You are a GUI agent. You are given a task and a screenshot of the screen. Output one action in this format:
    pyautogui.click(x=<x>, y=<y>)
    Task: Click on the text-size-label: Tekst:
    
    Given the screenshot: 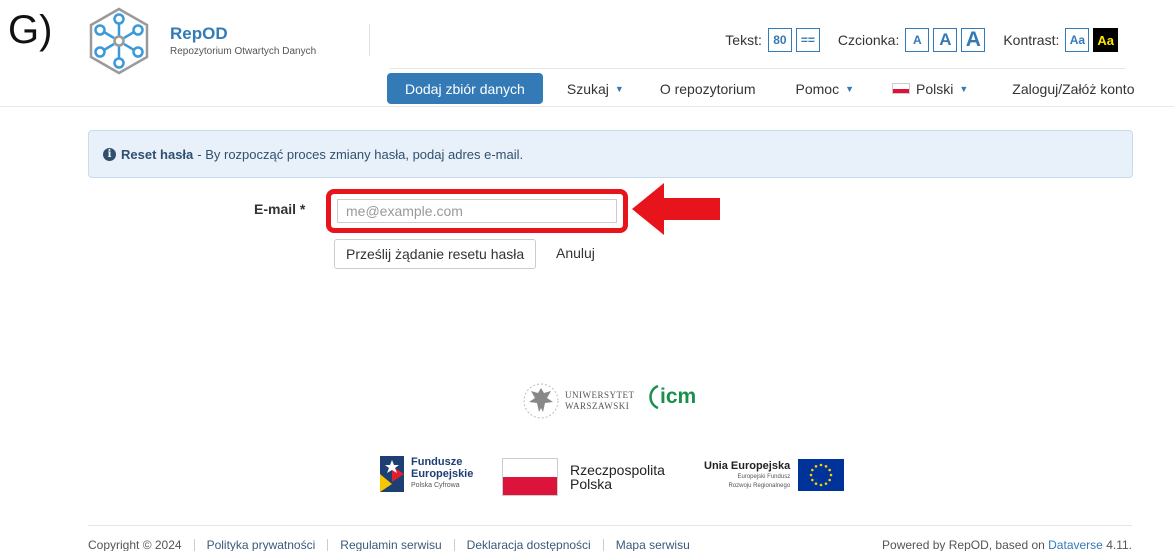 What is the action you would take?
    pyautogui.click(x=743, y=40)
    